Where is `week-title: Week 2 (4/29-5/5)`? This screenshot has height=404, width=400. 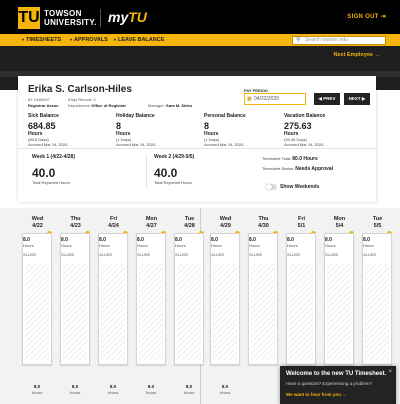
week-title: Week 2 (4/29-5/5) is located at coordinates (174, 157).